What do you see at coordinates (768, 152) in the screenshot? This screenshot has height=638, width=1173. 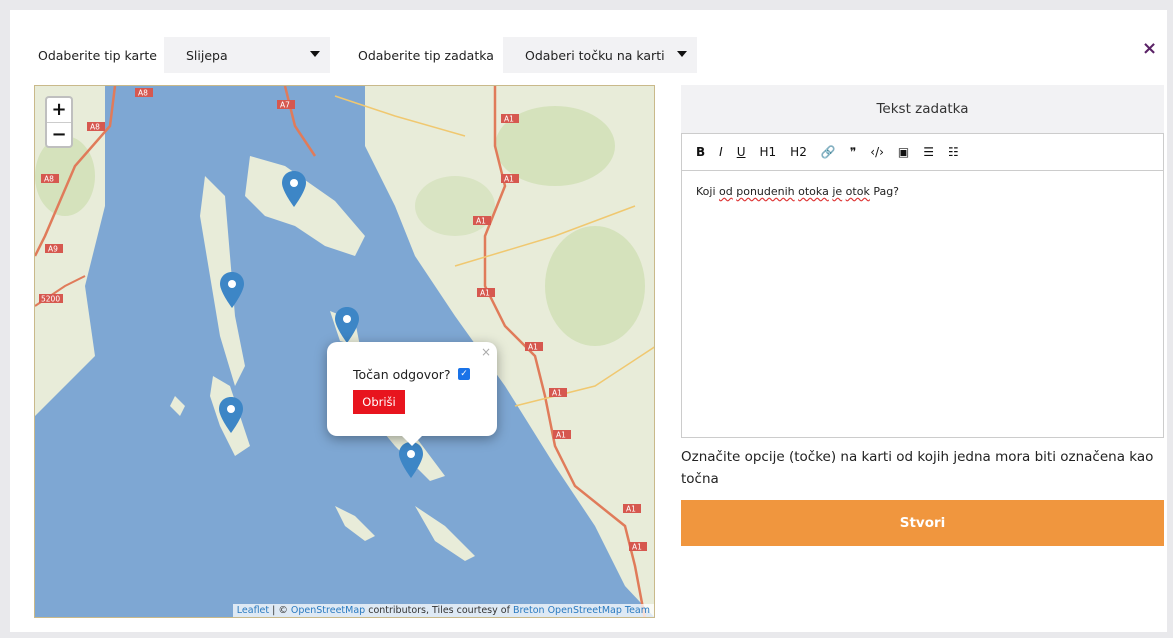 I see `h1-button: H1` at bounding box center [768, 152].